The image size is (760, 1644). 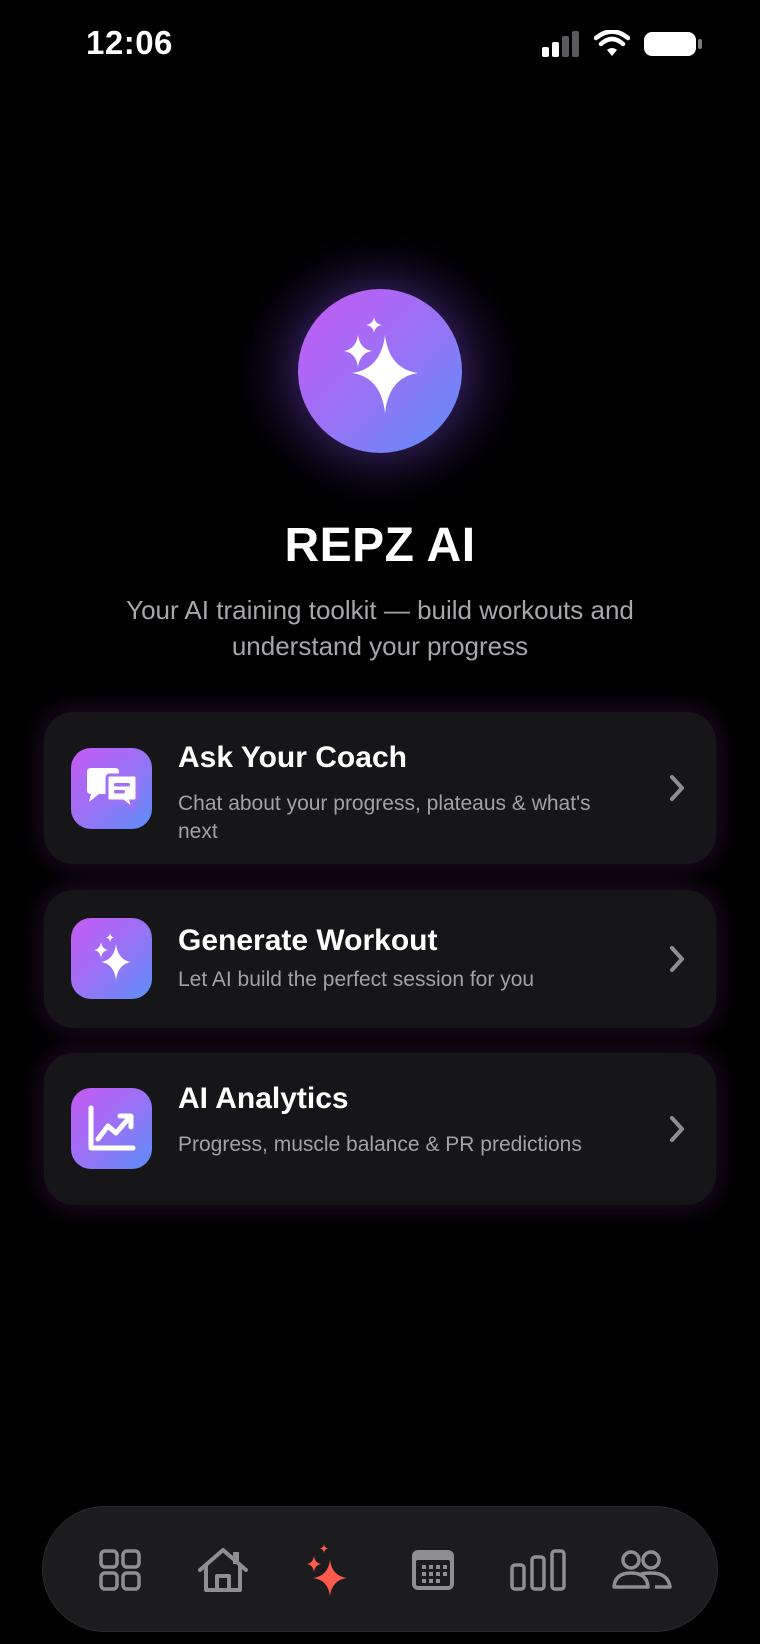 I want to click on card-description: Let AI build the perfect session for you, so click(x=356, y=979).